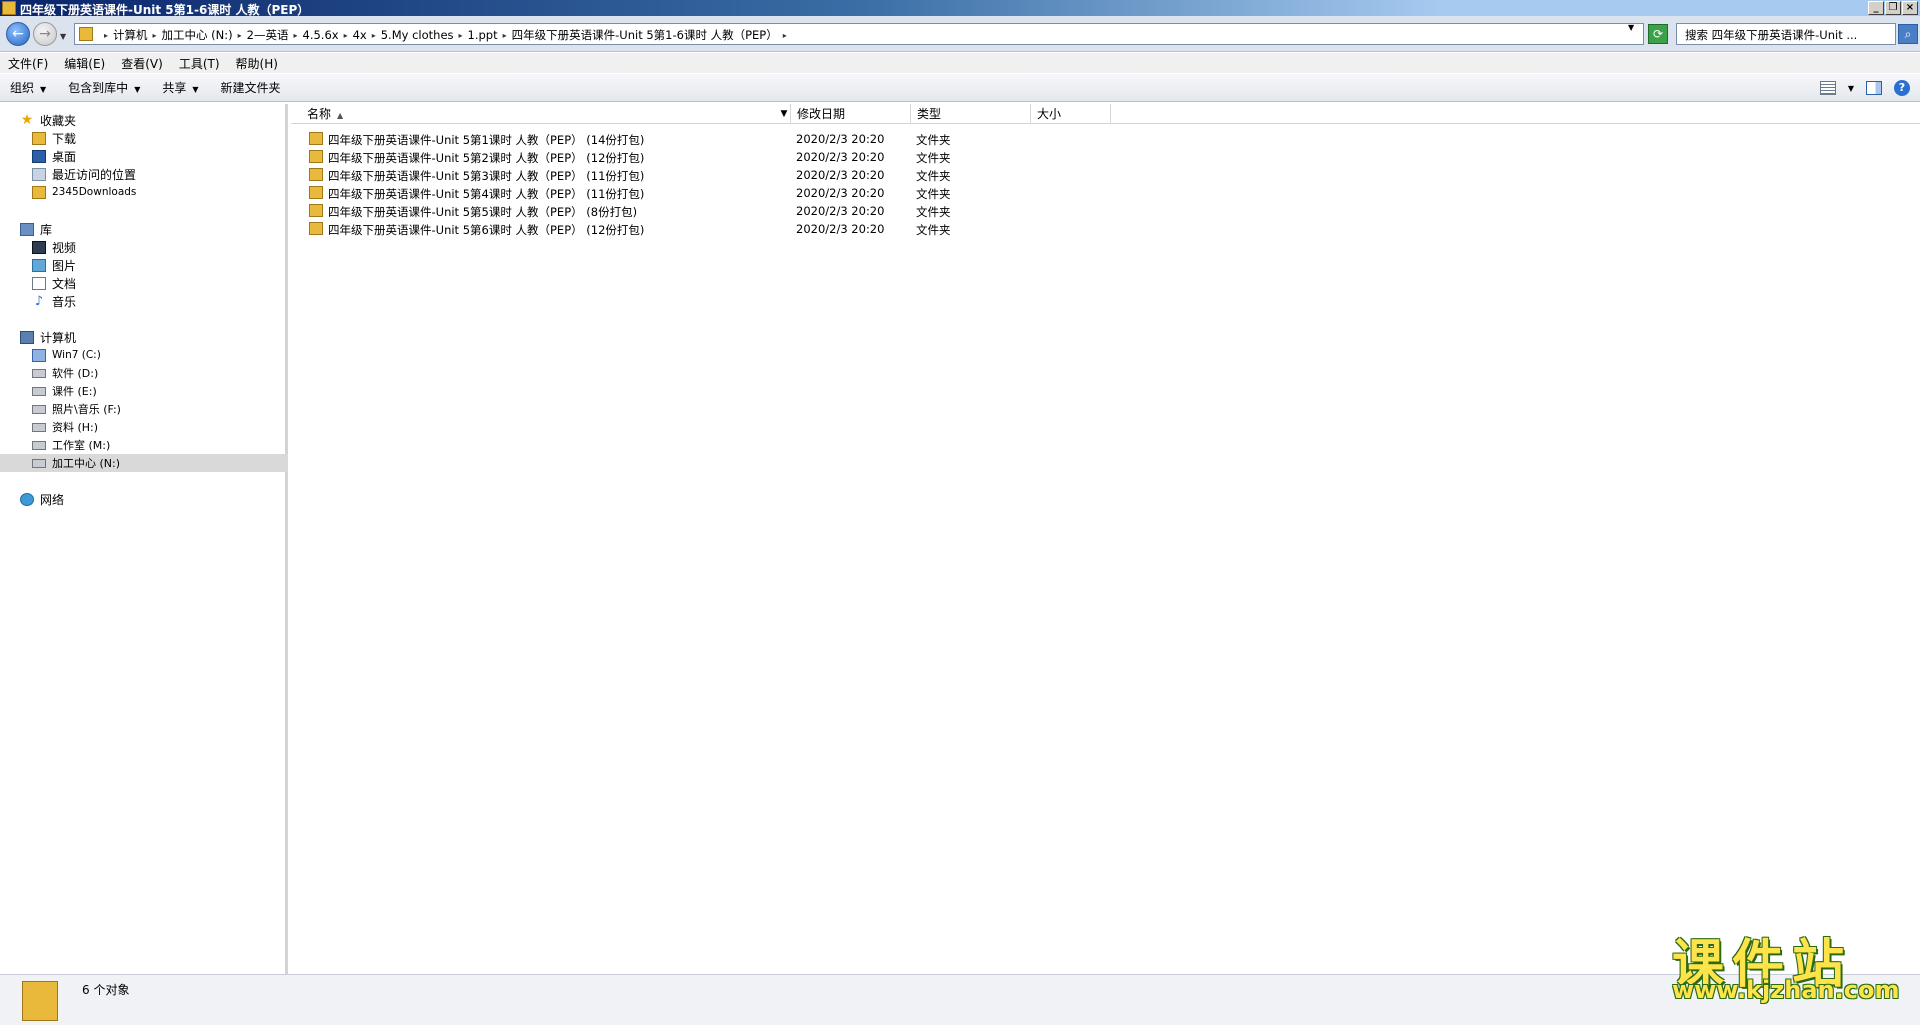 This screenshot has height=1025, width=1920. I want to click on breadcrumb-item: 2—英语, so click(268, 35).